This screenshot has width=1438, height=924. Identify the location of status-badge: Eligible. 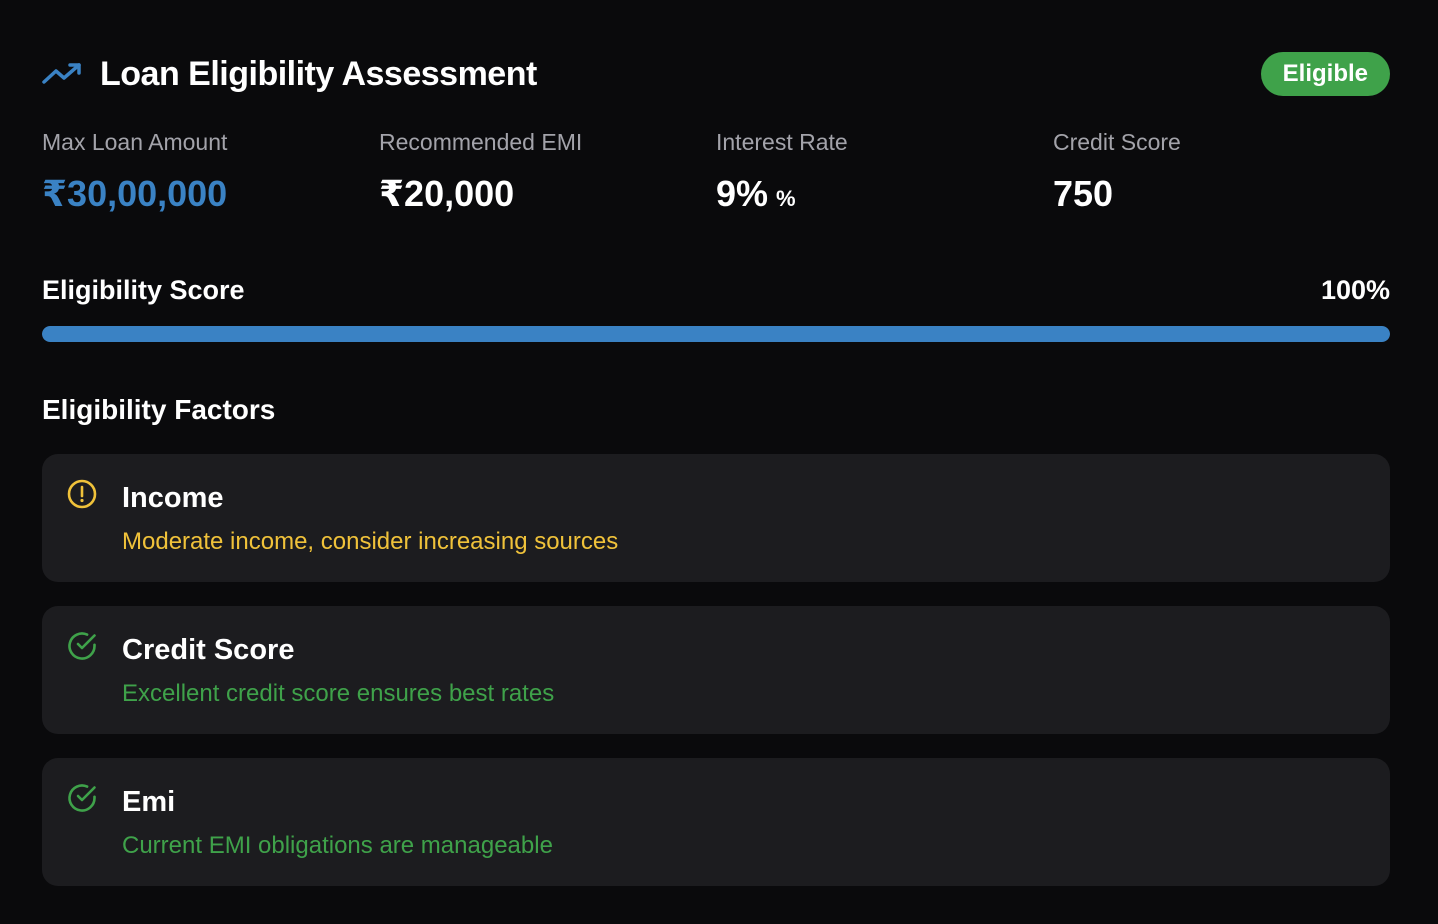
(1325, 74).